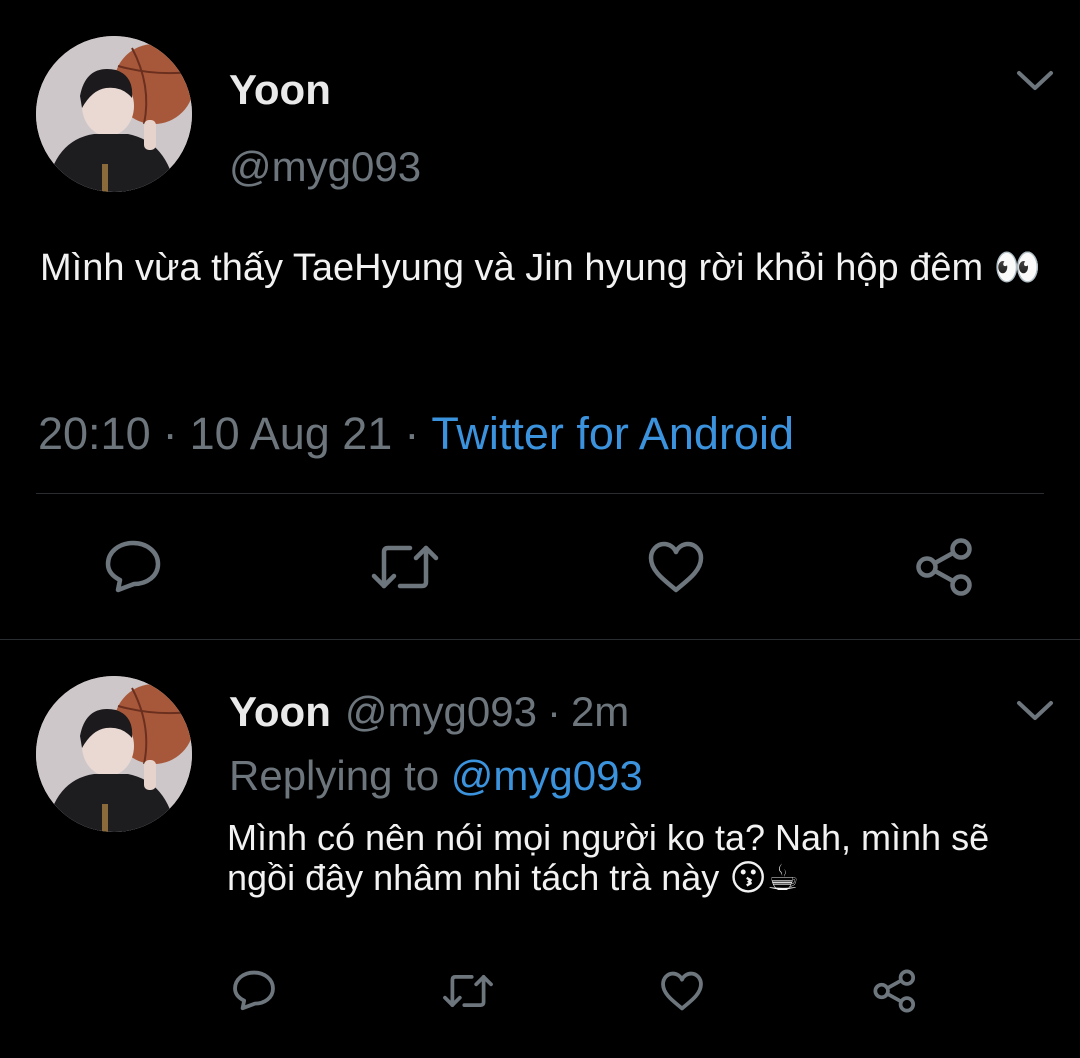 This screenshot has width=1080, height=1058. I want to click on reply-actions, so click(540, 992).